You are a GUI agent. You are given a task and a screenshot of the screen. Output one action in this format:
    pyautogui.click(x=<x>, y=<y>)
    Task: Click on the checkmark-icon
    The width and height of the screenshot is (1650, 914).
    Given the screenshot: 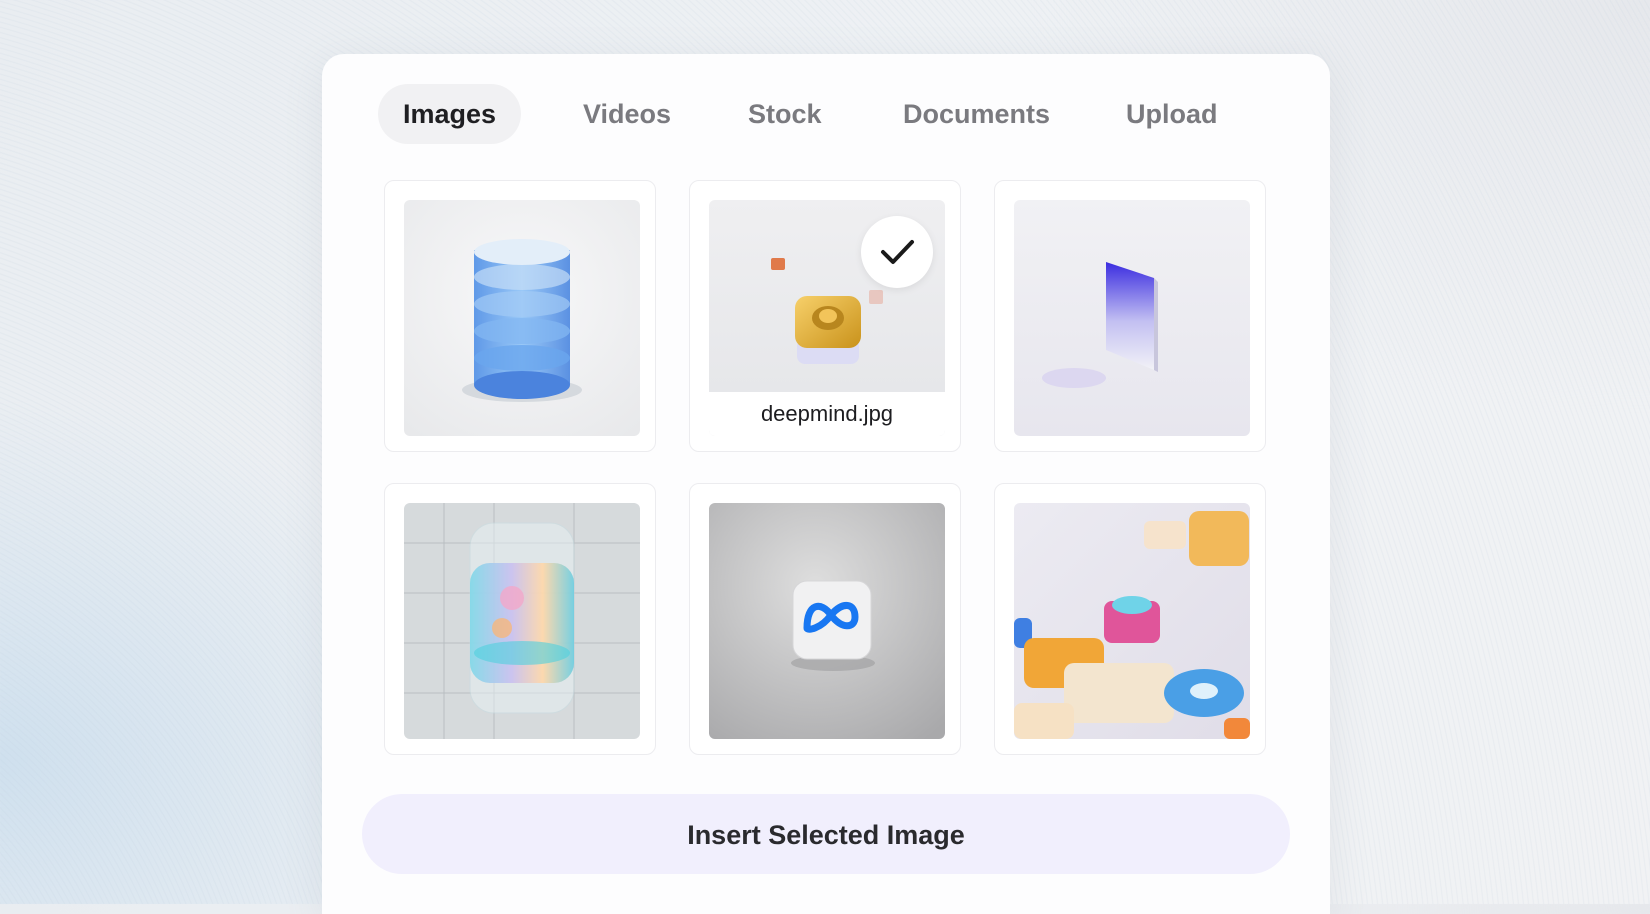 What is the action you would take?
    pyautogui.click(x=897, y=252)
    